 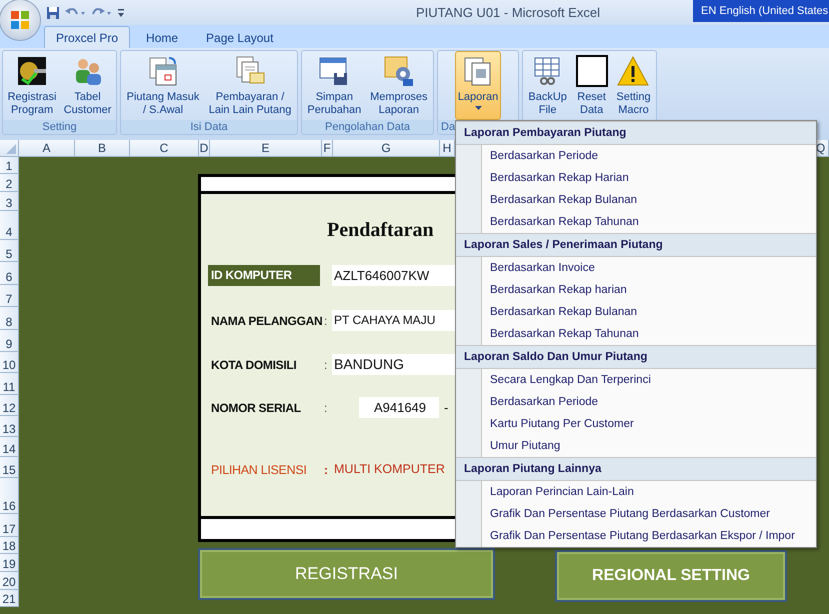 What do you see at coordinates (9, 467) in the screenshot?
I see `row-header: 15` at bounding box center [9, 467].